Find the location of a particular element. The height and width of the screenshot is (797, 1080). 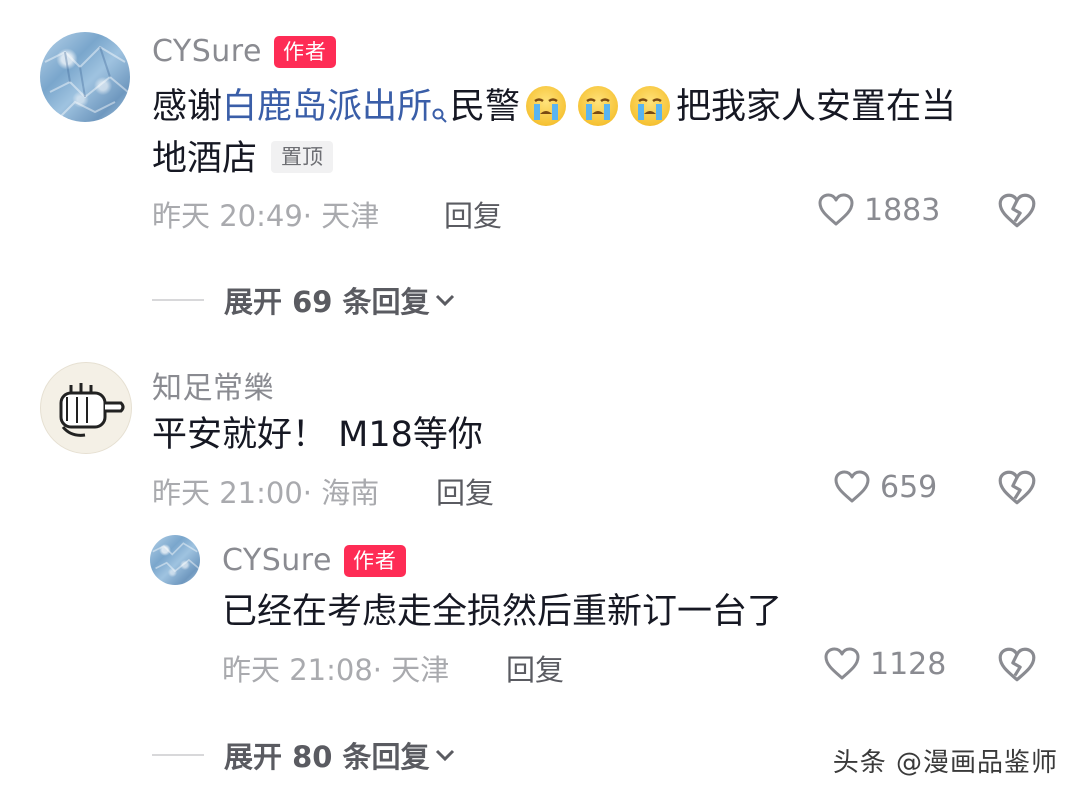

comment-text-suffix: 把我家人安置在当 is located at coordinates (816, 107).